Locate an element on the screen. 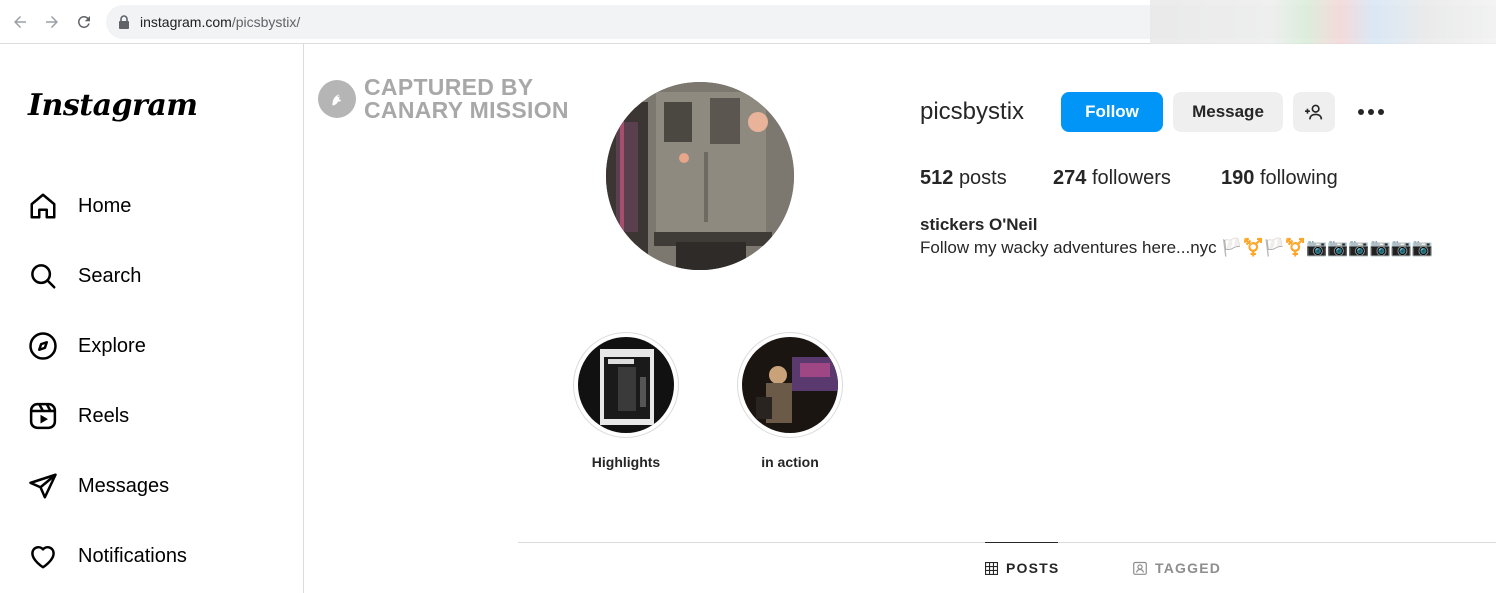 This screenshot has height=593, width=1496. instagram-logo: Instagram is located at coordinates (113, 105).